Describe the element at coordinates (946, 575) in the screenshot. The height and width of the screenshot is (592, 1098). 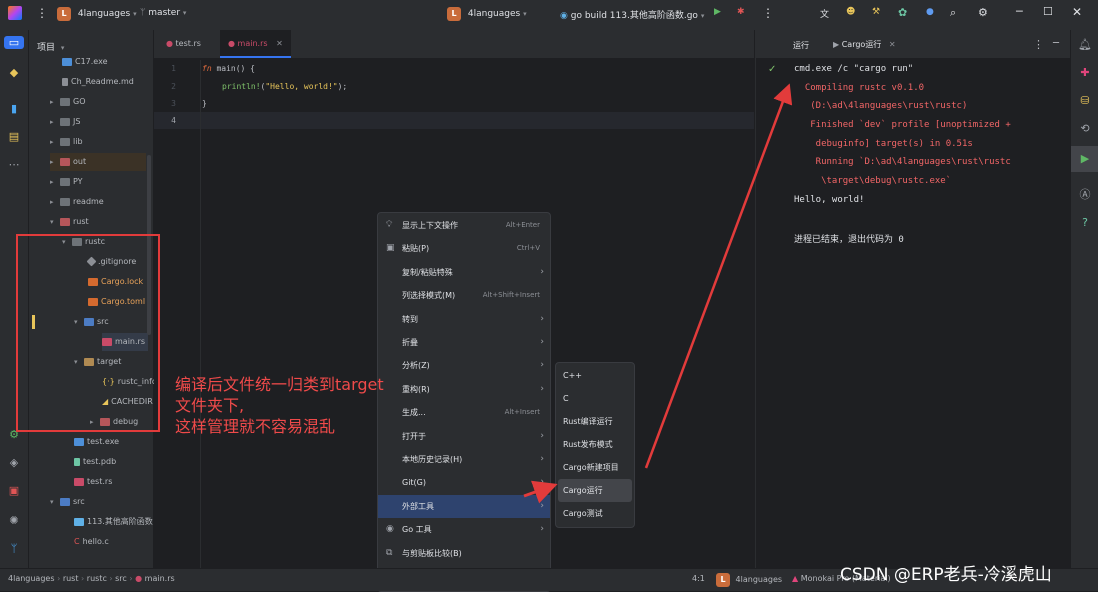
I see `watermark: CSDN @ERP老兵-冷溪虎山` at that location.